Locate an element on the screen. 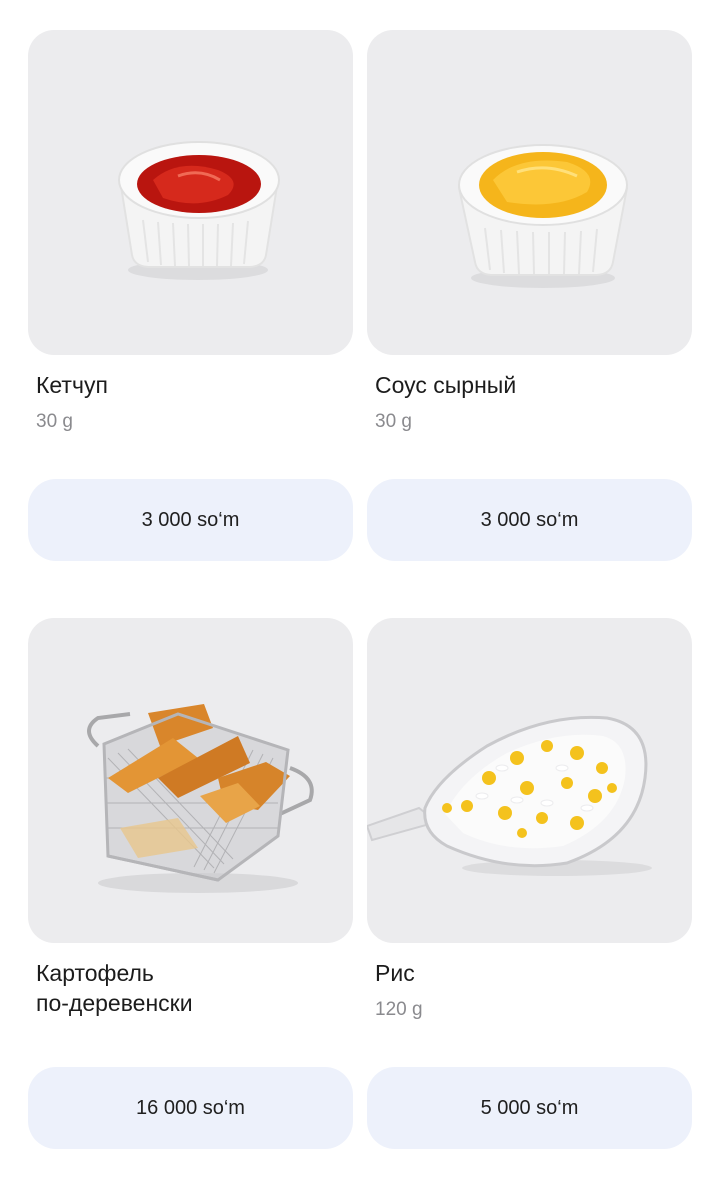 The width and height of the screenshot is (720, 1185). add-ketchup-price-button: 3 000 so‘m is located at coordinates (190, 520).